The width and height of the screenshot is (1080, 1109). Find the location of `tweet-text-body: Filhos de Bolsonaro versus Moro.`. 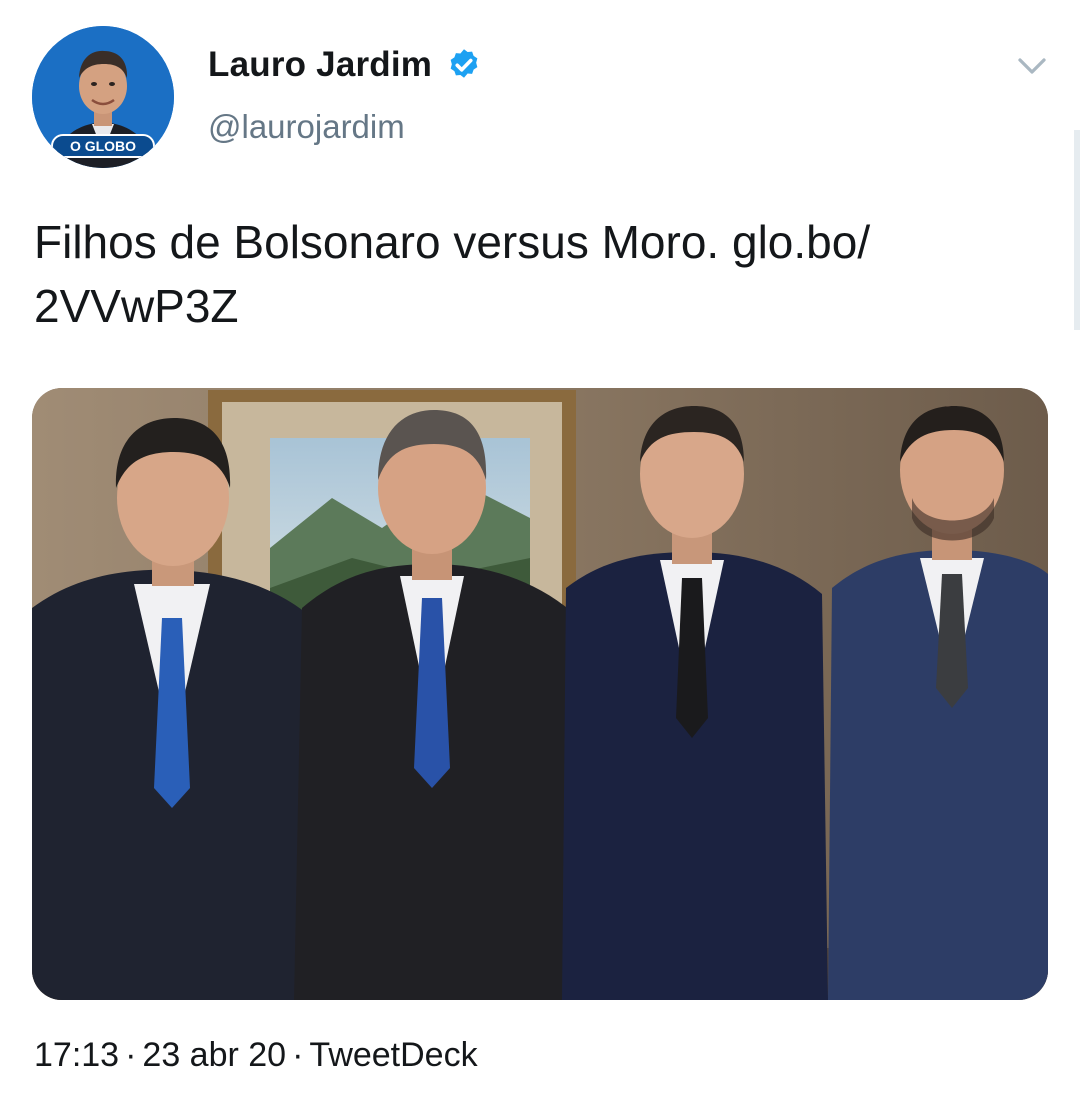

tweet-text-body: Filhos de Bolsonaro versus Moro. is located at coordinates (383, 242).